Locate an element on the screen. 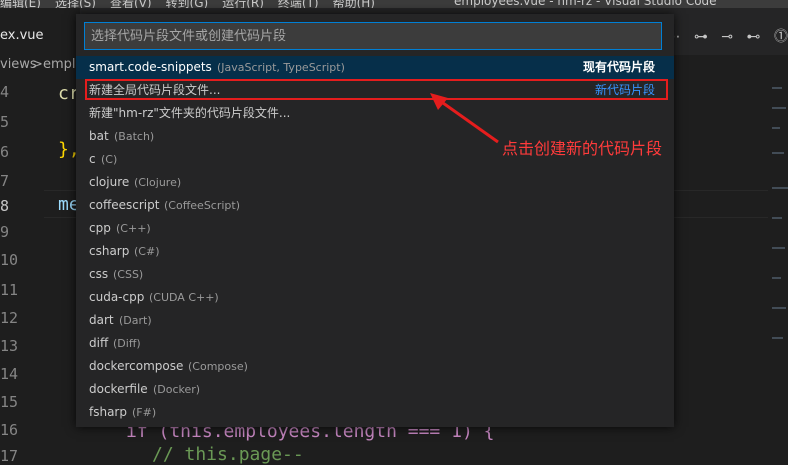 The width and height of the screenshot is (788, 465). line-number: 10 is located at coordinates (9, 260).